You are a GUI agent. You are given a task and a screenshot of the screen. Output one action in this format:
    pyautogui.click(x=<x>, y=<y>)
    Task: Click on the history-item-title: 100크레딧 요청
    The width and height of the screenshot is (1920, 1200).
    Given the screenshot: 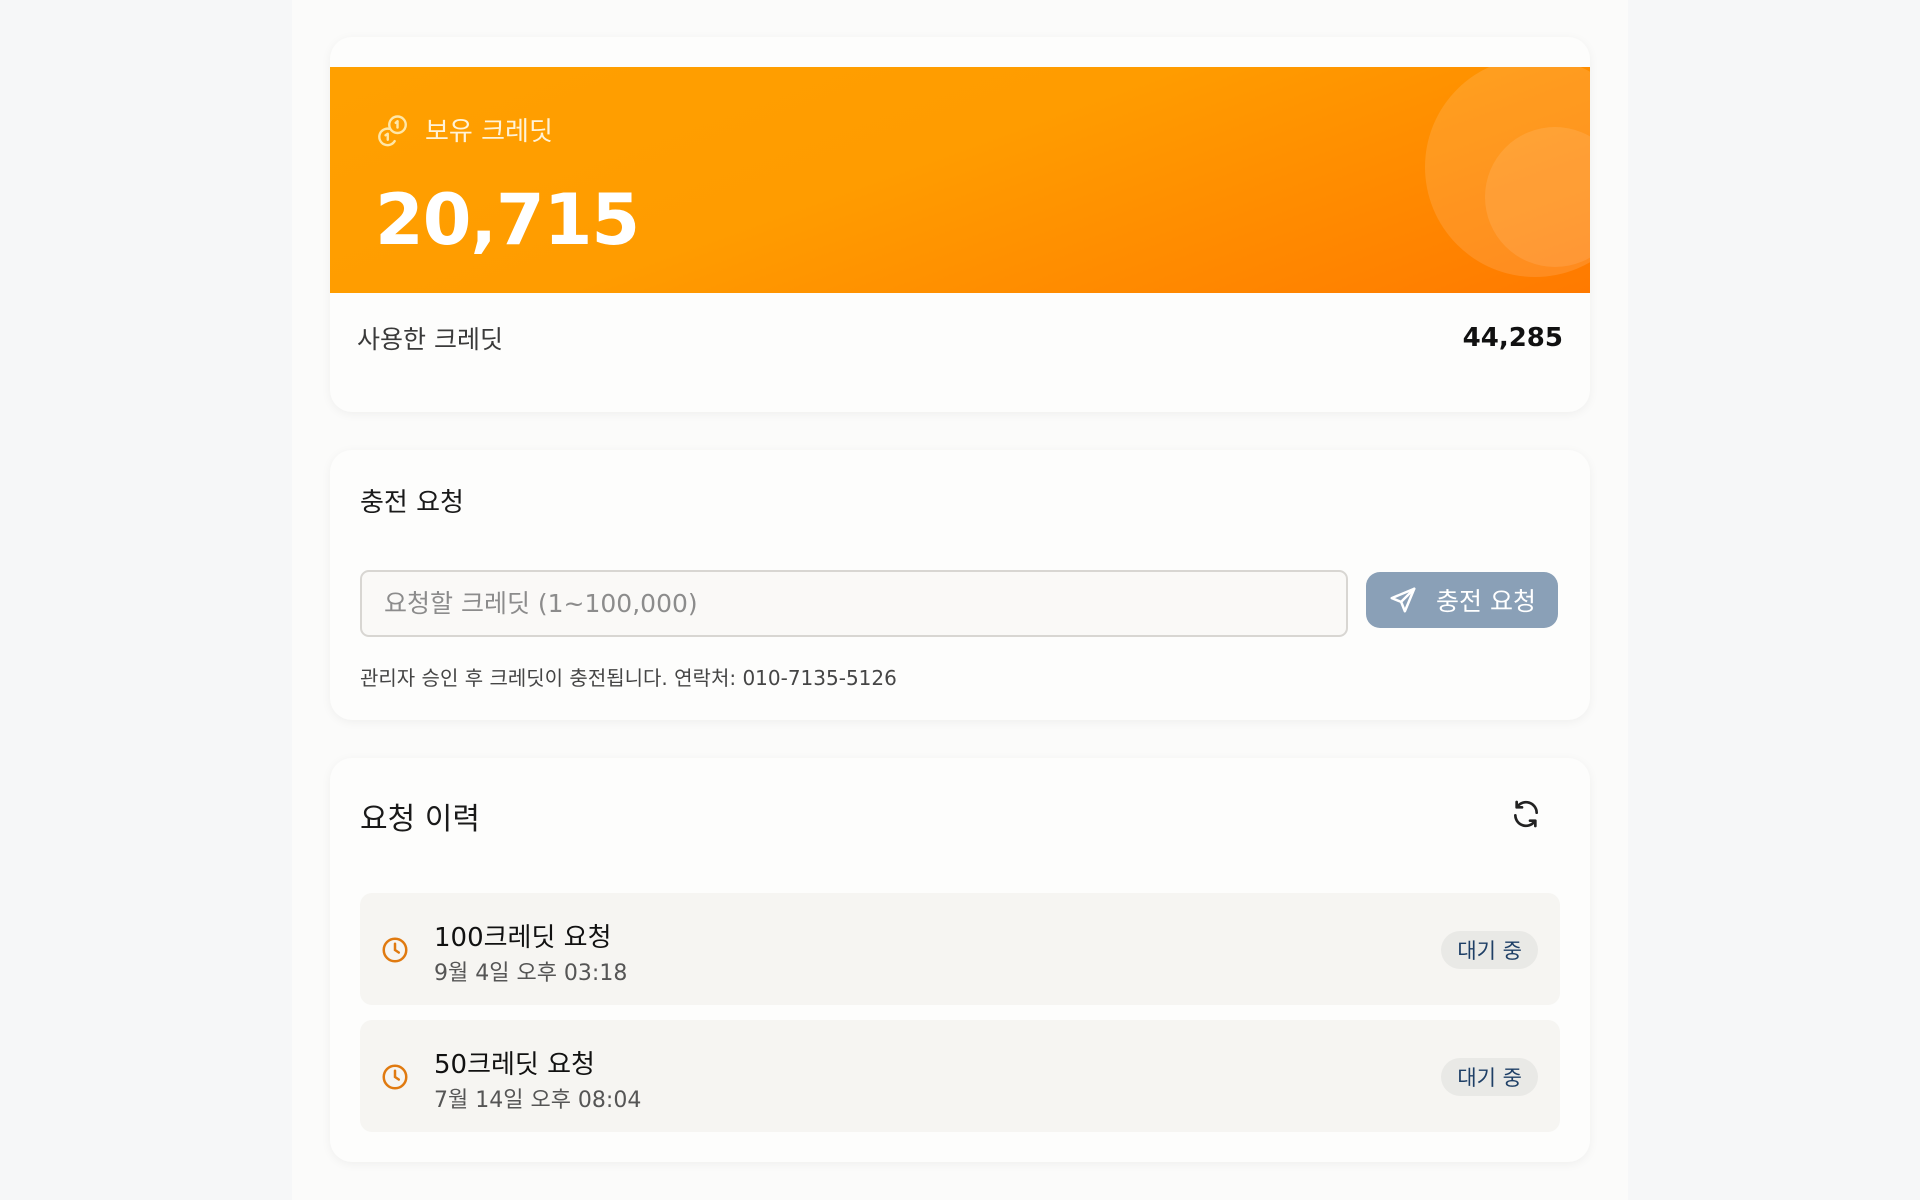 What is the action you would take?
    pyautogui.click(x=523, y=938)
    